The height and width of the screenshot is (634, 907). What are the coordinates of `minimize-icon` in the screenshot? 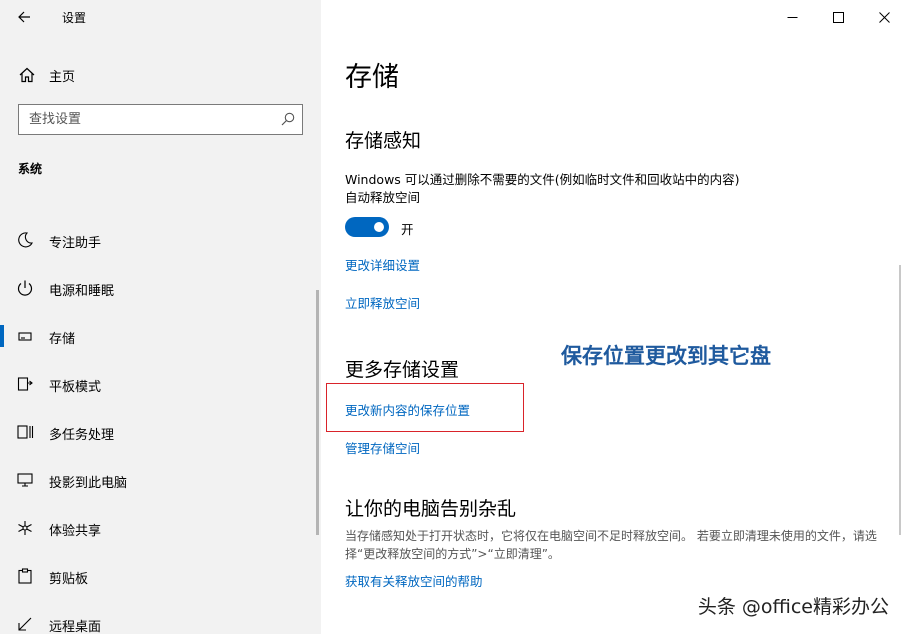 It's located at (792, 17).